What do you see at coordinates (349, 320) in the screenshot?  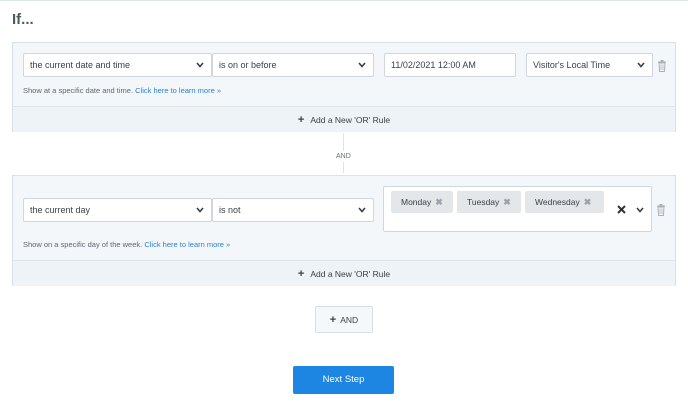 I see `add-and-rule-label: AND` at bounding box center [349, 320].